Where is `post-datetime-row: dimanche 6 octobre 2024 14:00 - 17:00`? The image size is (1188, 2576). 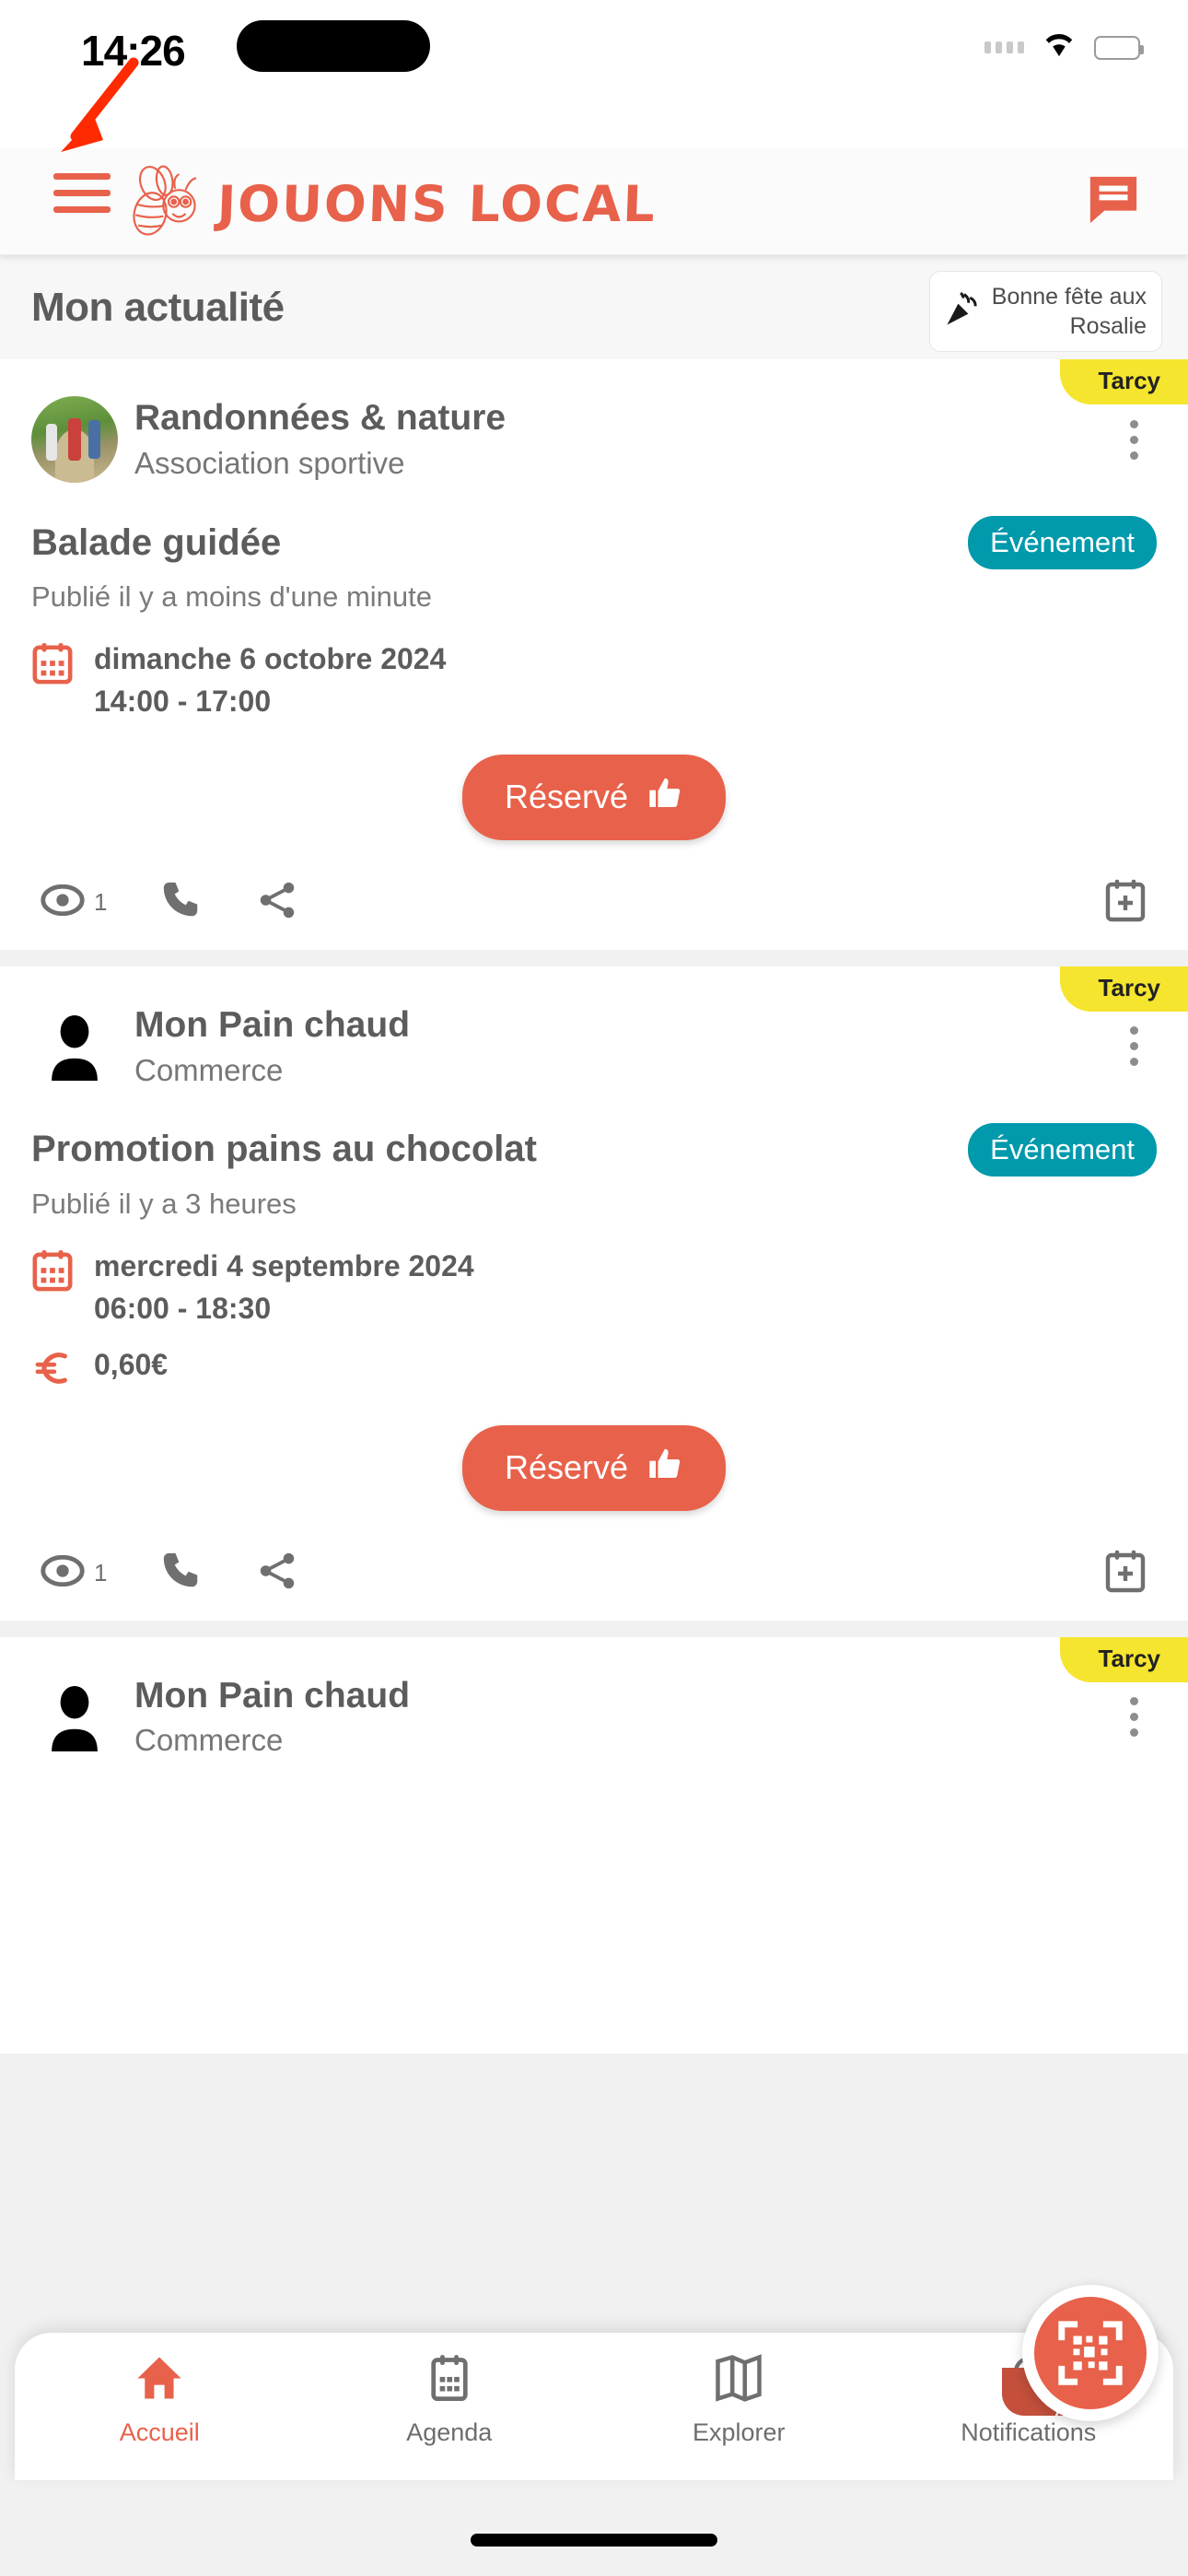
post-datetime-row: dimanche 6 octobre 2024 14:00 - 17:00 is located at coordinates (594, 668).